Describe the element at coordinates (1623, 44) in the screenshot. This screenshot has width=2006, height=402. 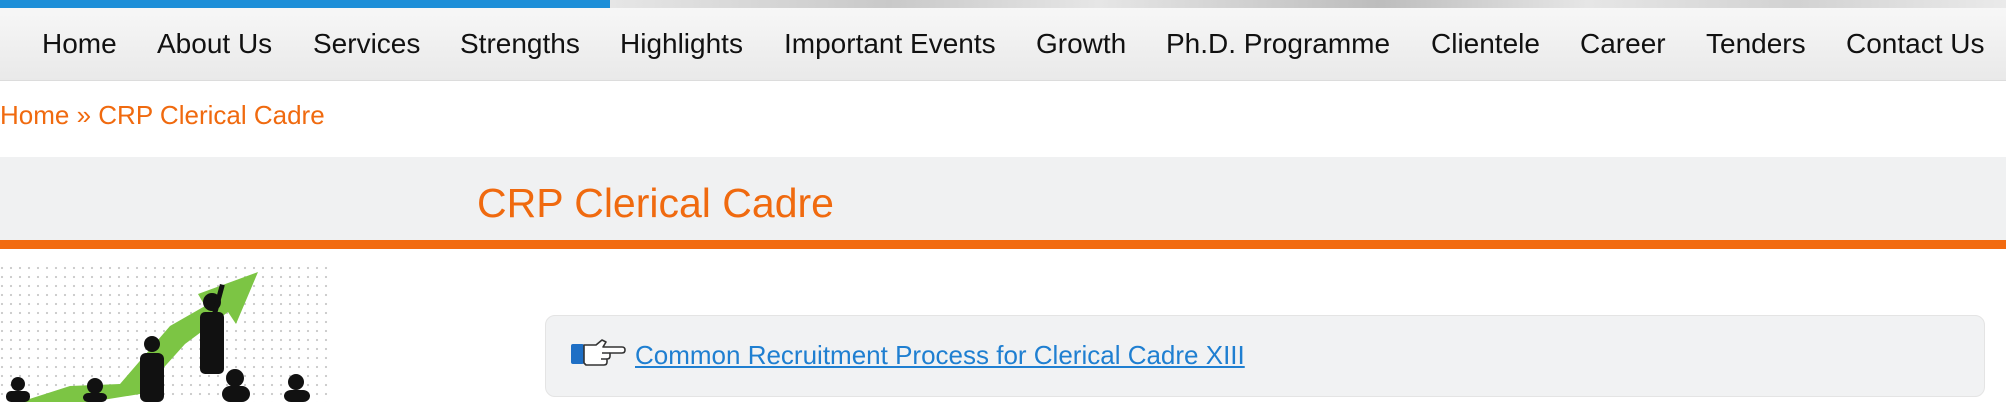
I see `nav-career: Career` at that location.